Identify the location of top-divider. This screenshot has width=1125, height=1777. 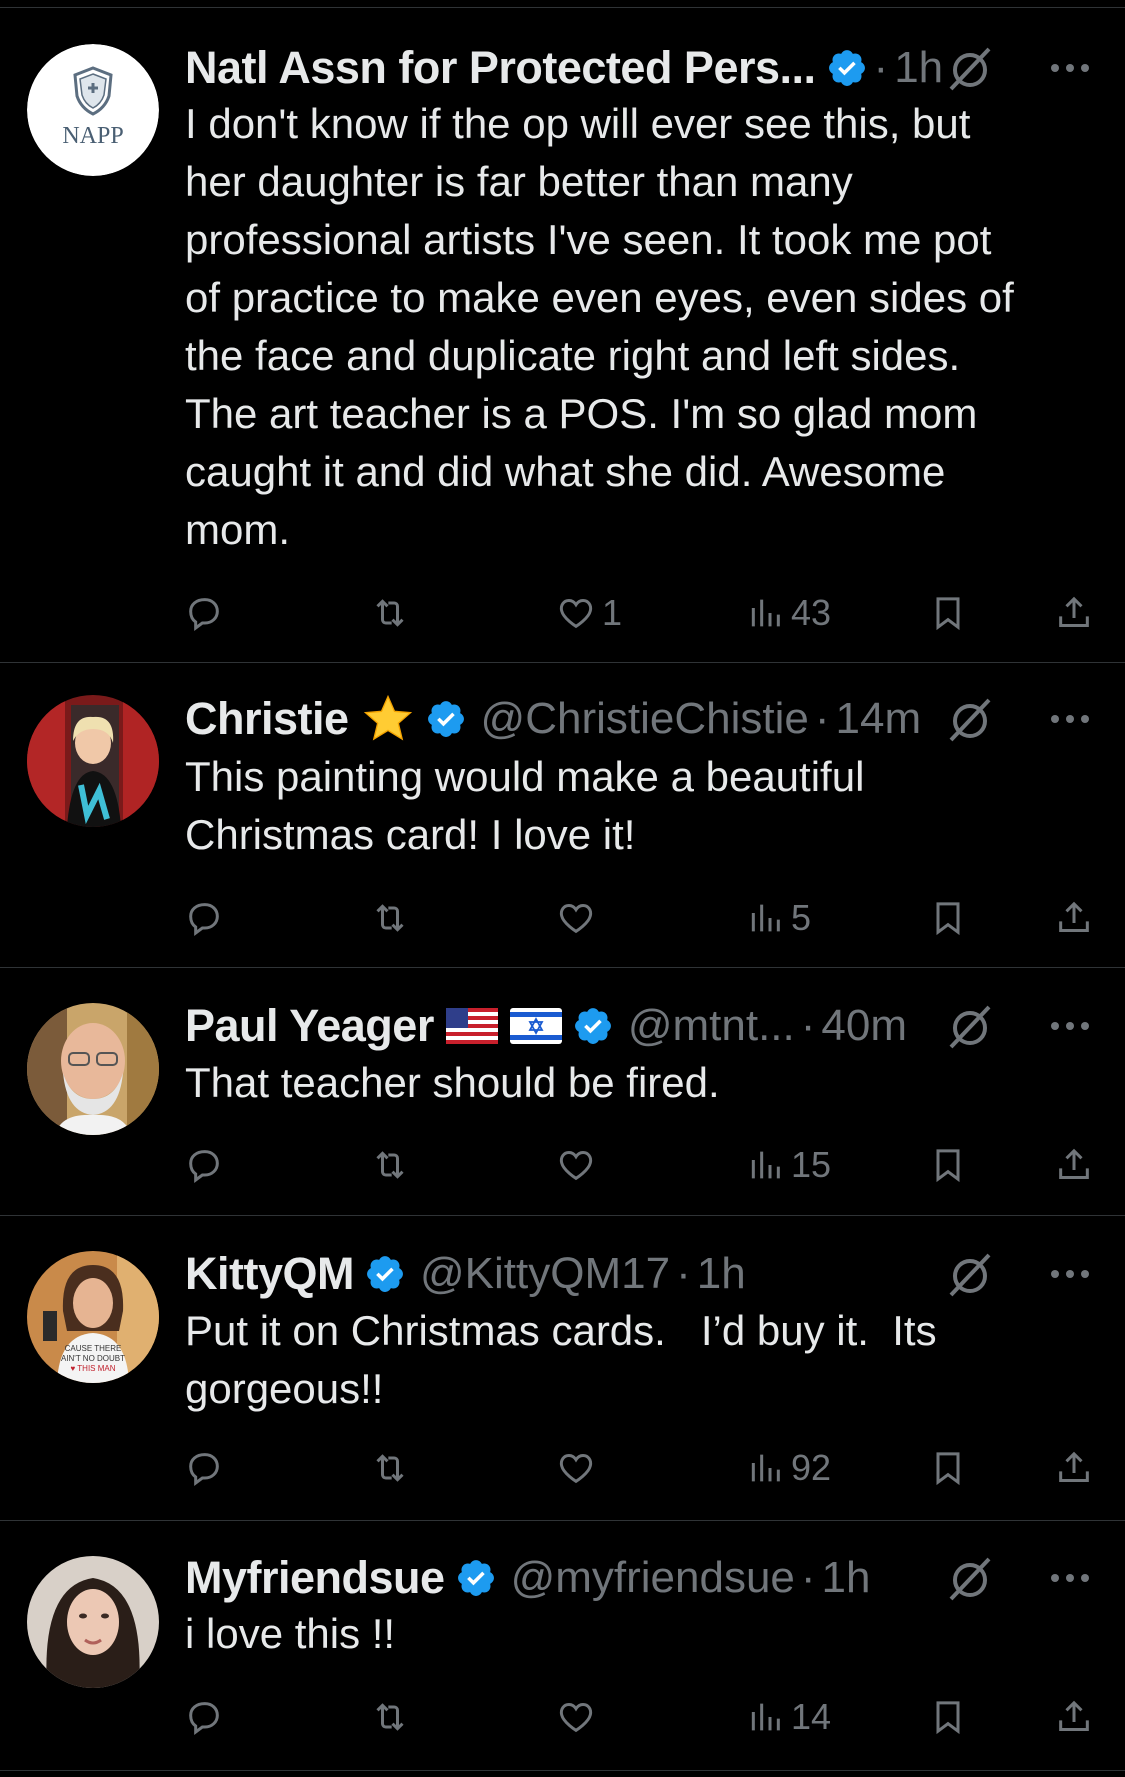
(562, 4).